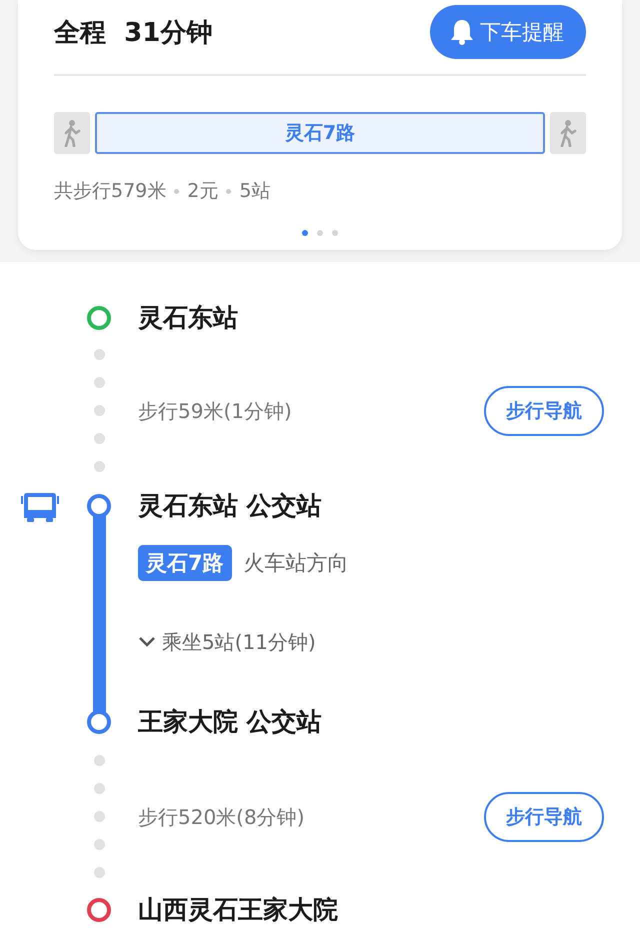 The width and height of the screenshot is (640, 951). What do you see at coordinates (188, 318) in the screenshot?
I see `stop-name: 灵石东站` at bounding box center [188, 318].